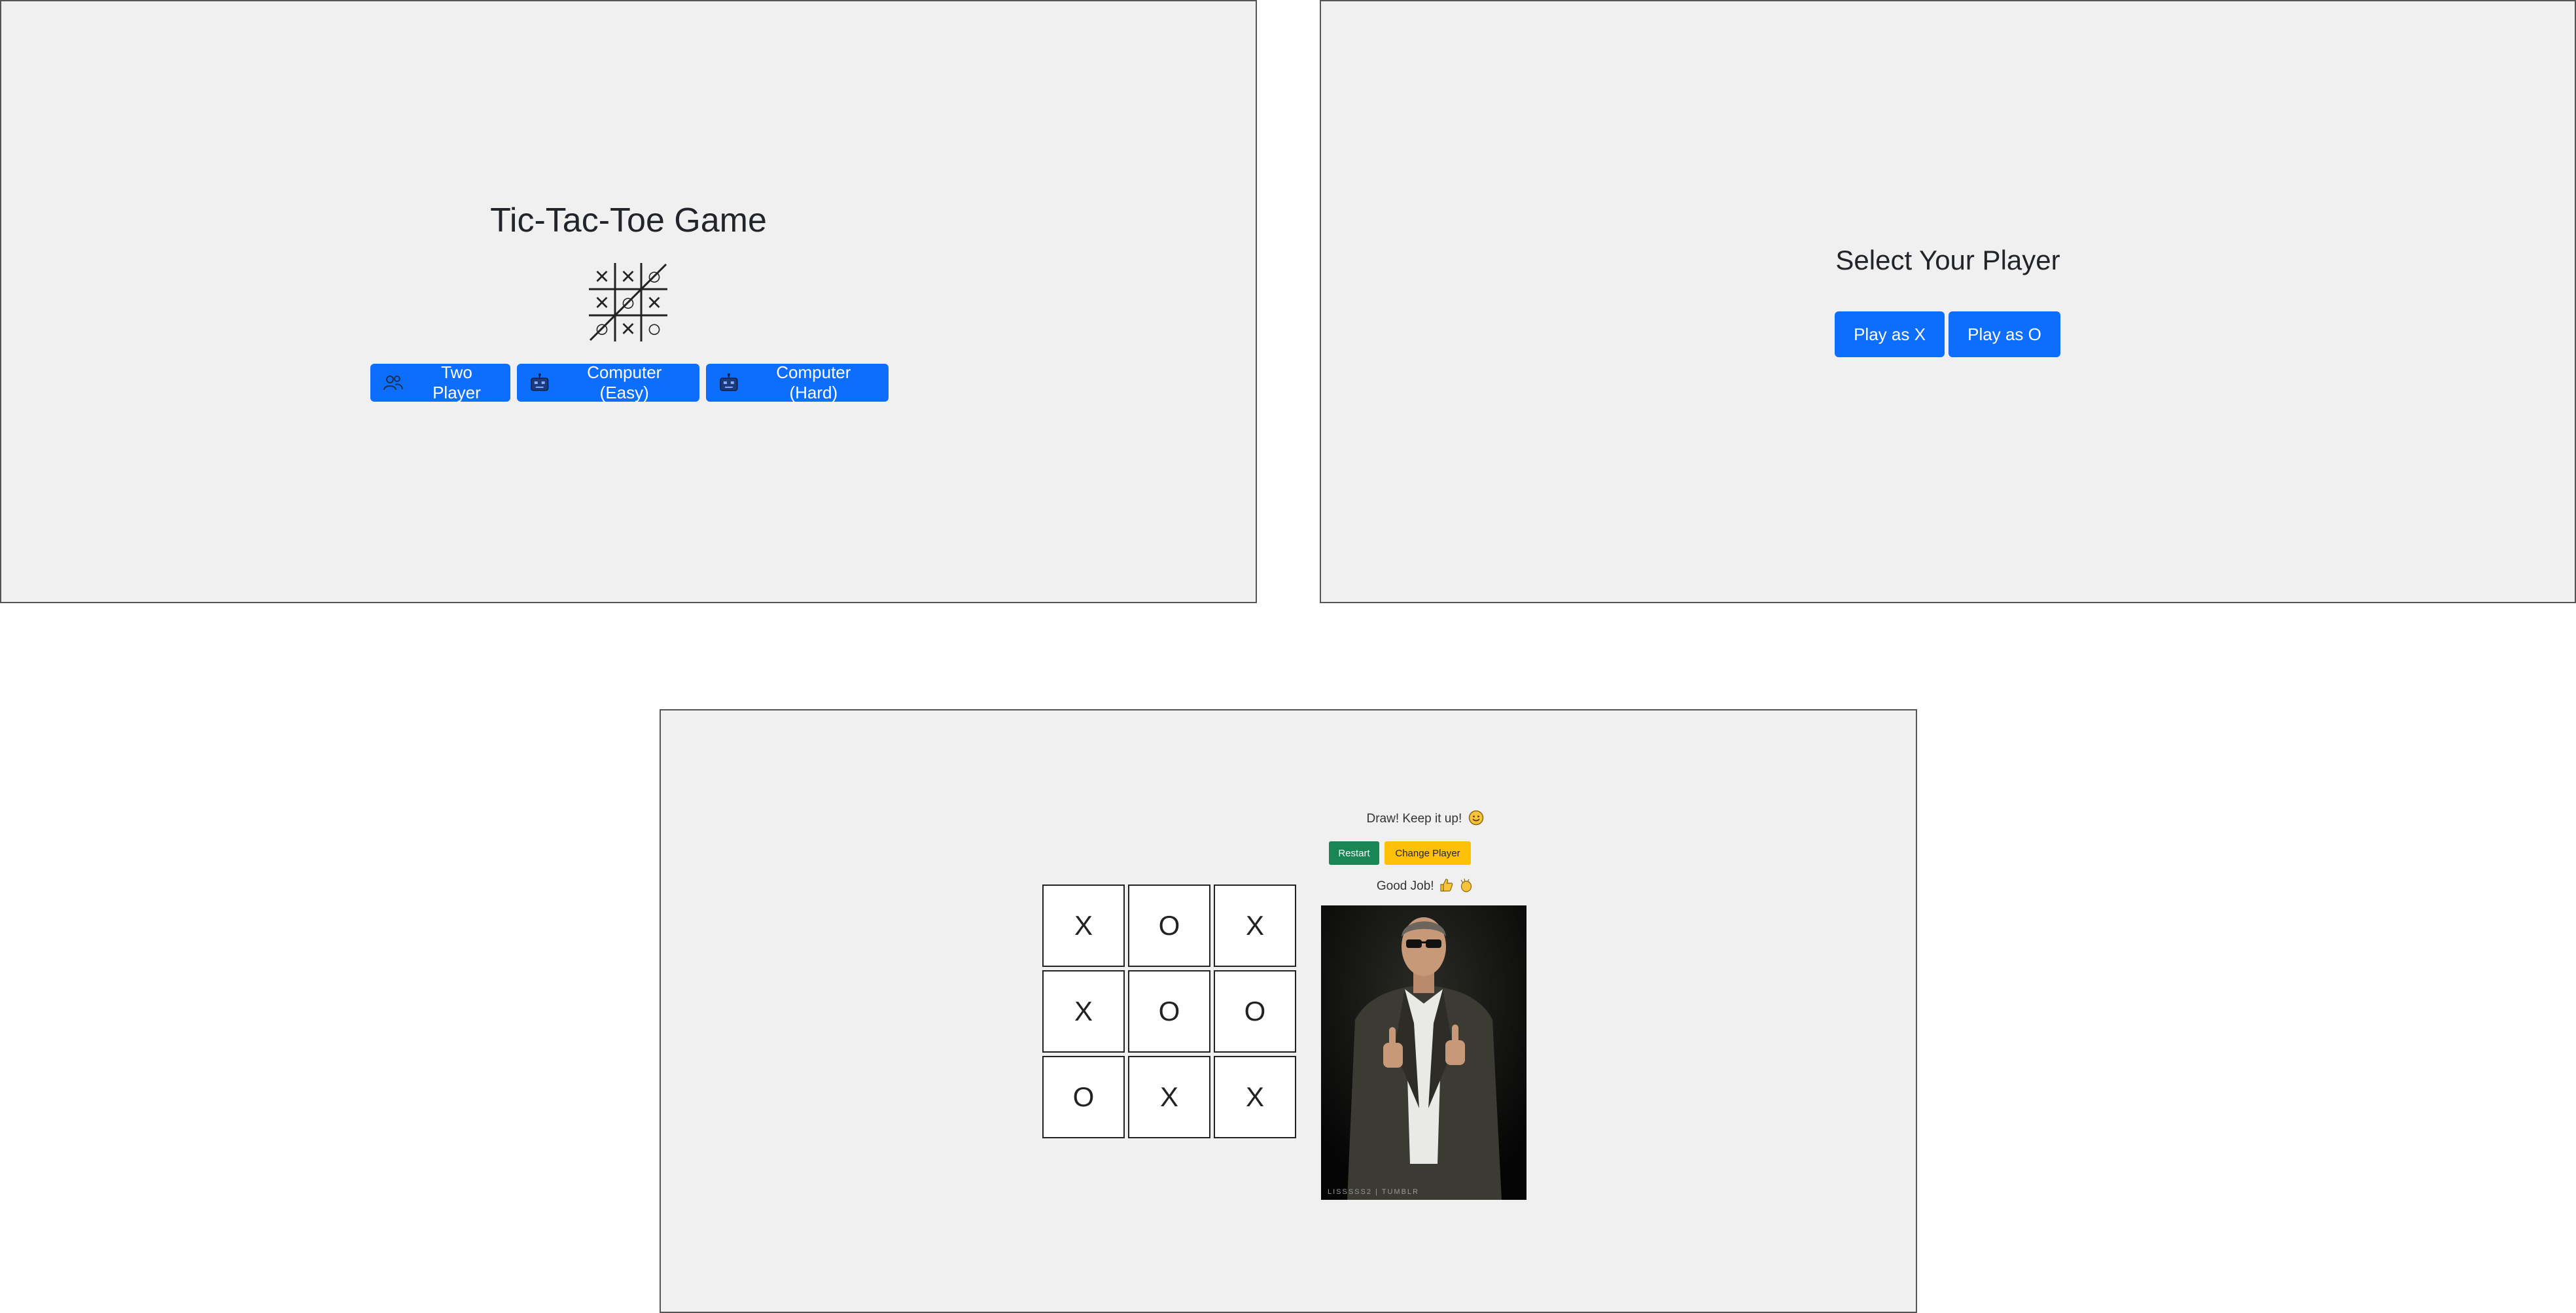 The height and width of the screenshot is (1313, 2576). I want to click on play-as-x-button: Play as X, so click(1890, 334).